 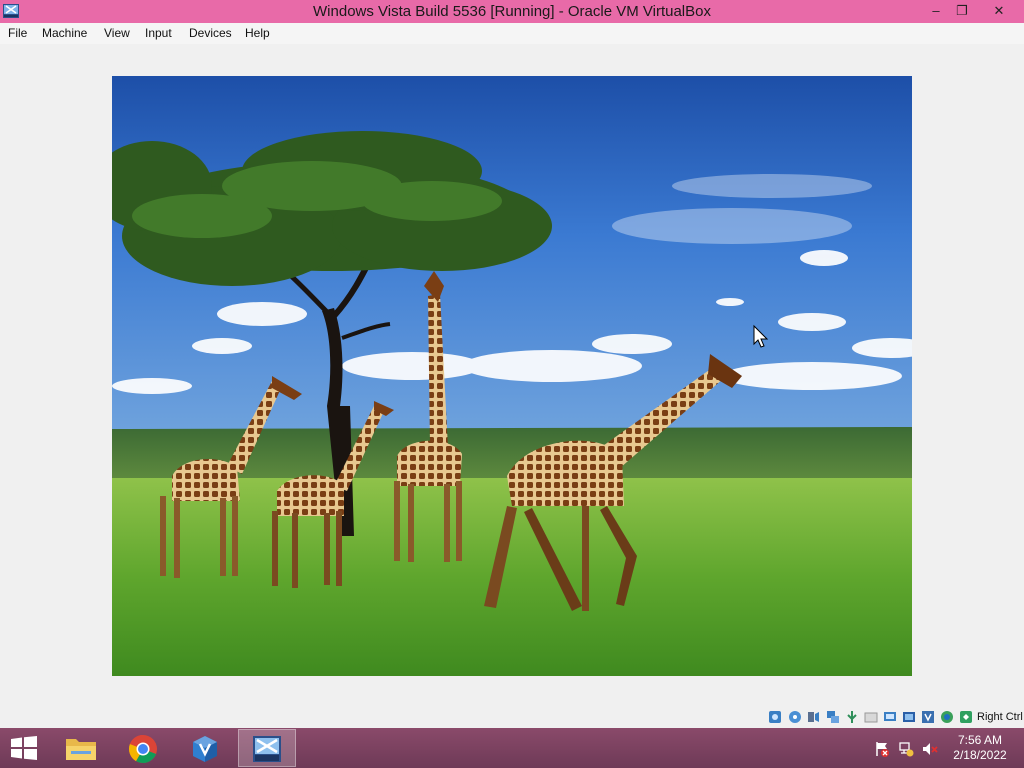 I want to click on network-icon, so click(x=833, y=717).